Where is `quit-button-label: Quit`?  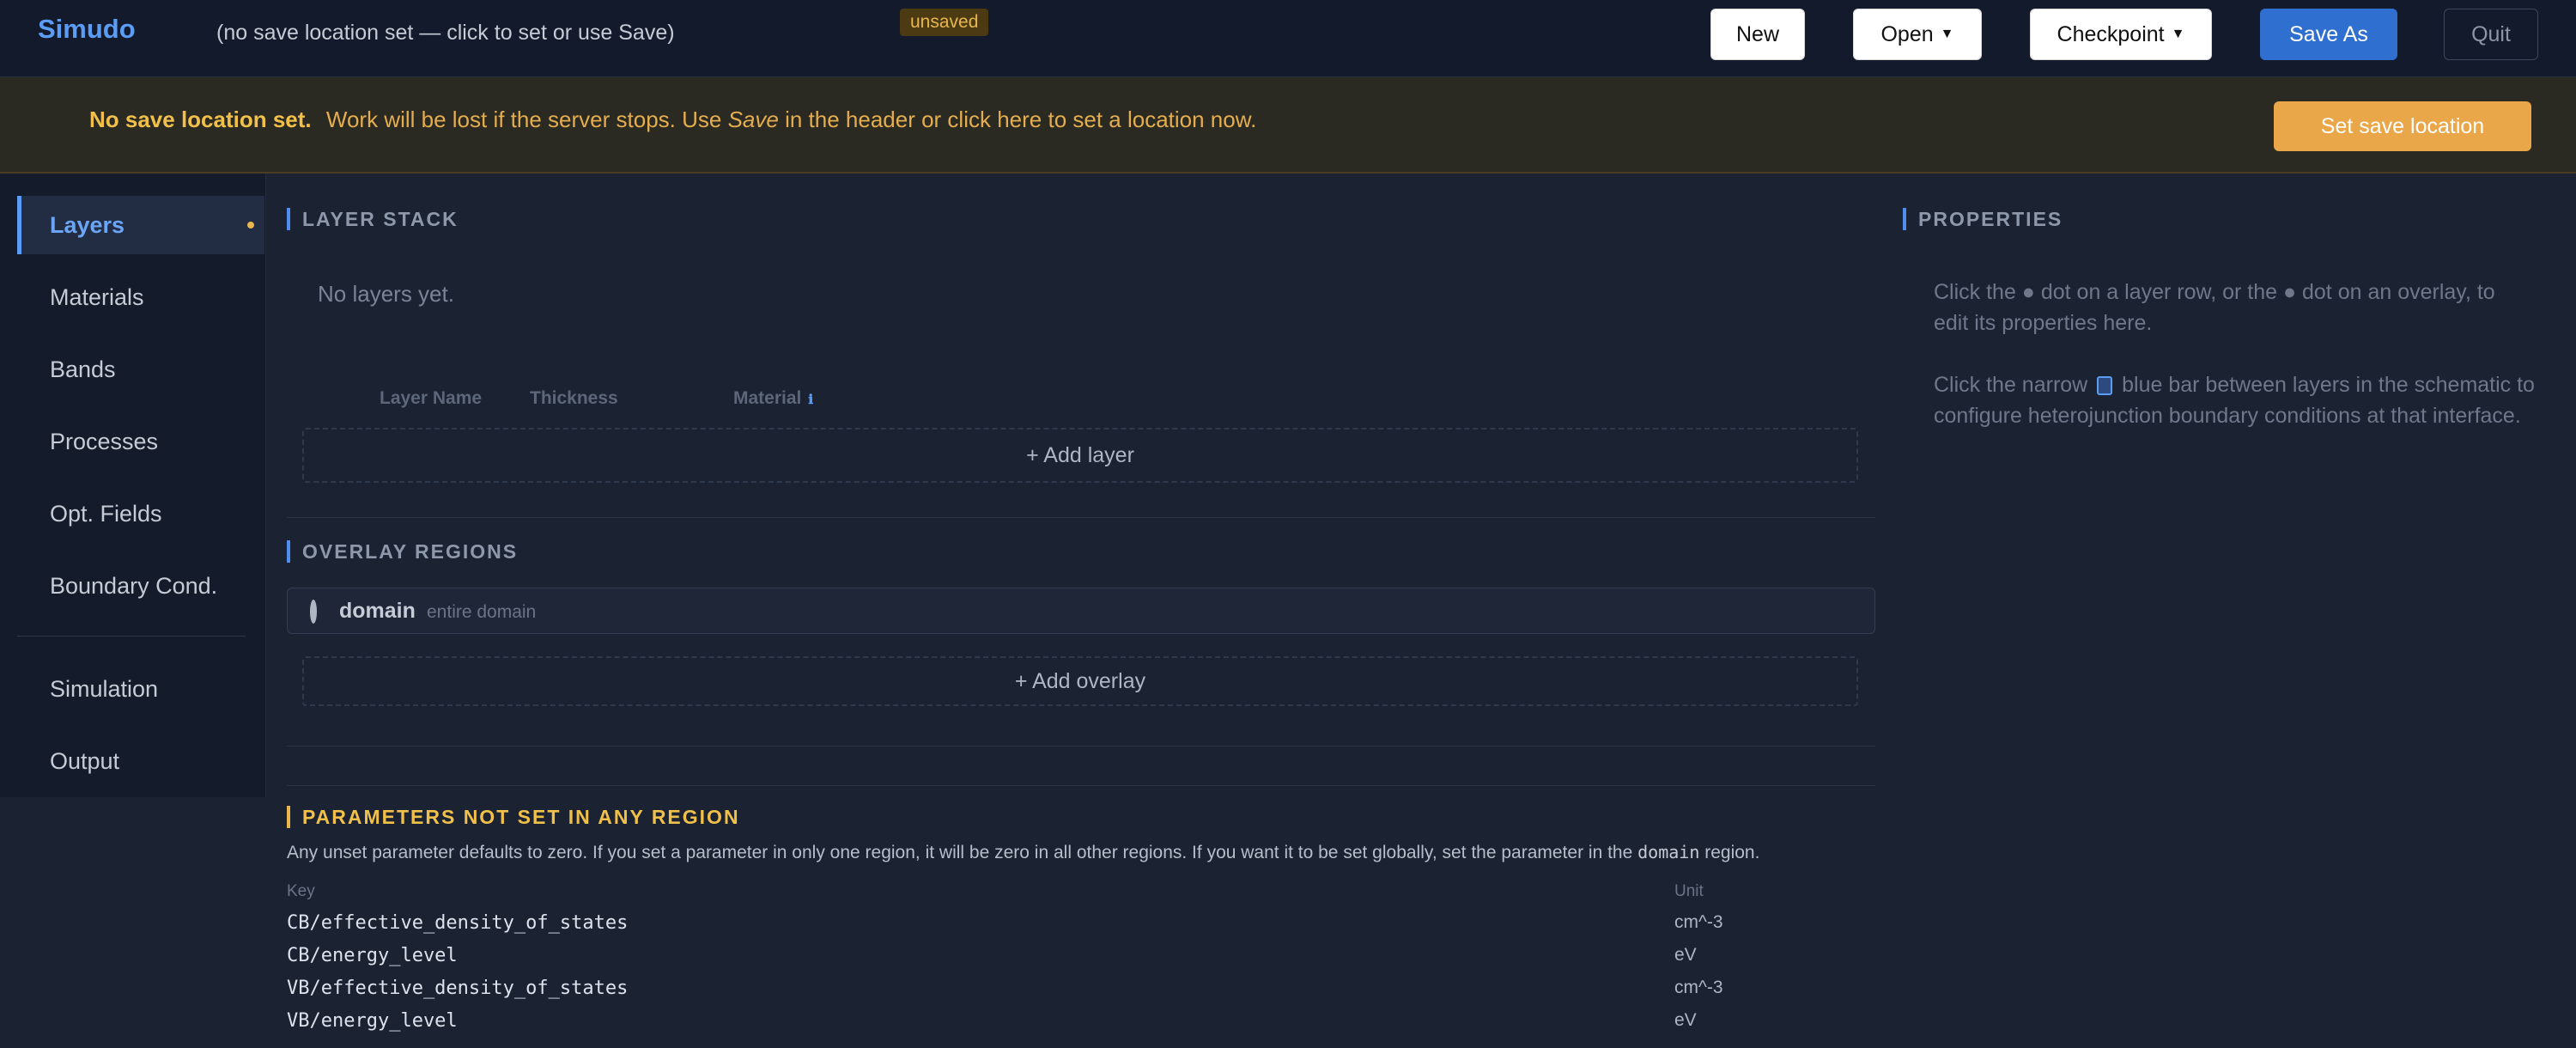 quit-button-label: Quit is located at coordinates (2491, 33).